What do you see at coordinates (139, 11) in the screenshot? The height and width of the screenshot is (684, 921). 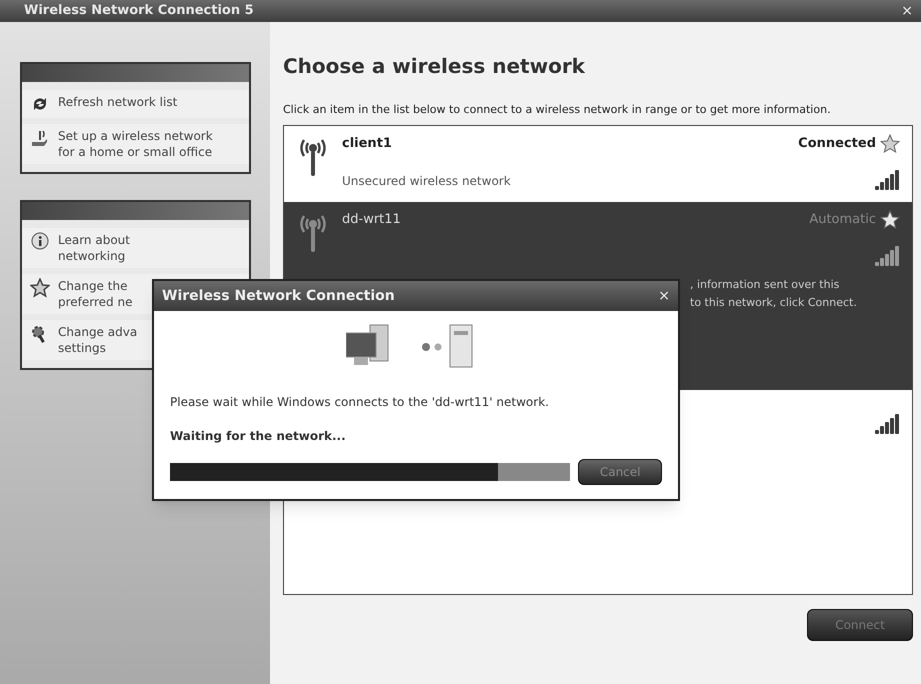 I see `window-title: Wireless Network Connection 5` at bounding box center [139, 11].